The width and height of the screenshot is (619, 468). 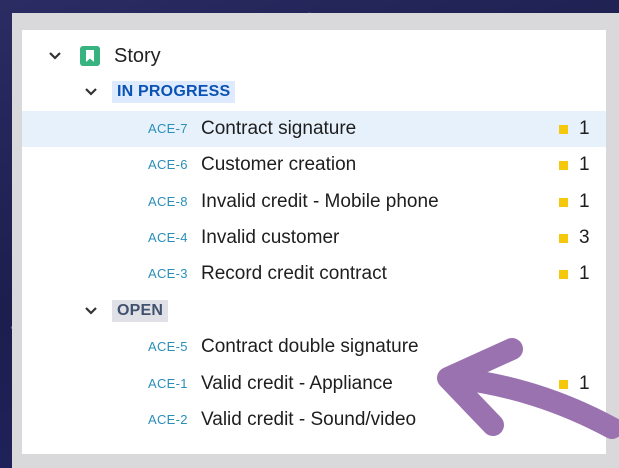 I want to click on issue-row: ACE-6 Customer creation 1, so click(x=314, y=165).